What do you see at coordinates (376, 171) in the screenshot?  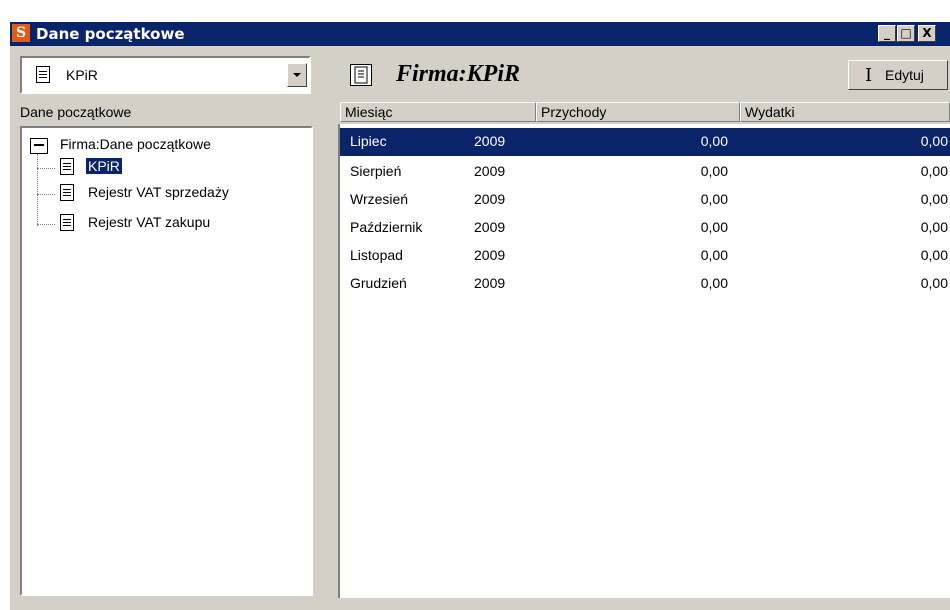 I see `cell-month: Sierpień` at bounding box center [376, 171].